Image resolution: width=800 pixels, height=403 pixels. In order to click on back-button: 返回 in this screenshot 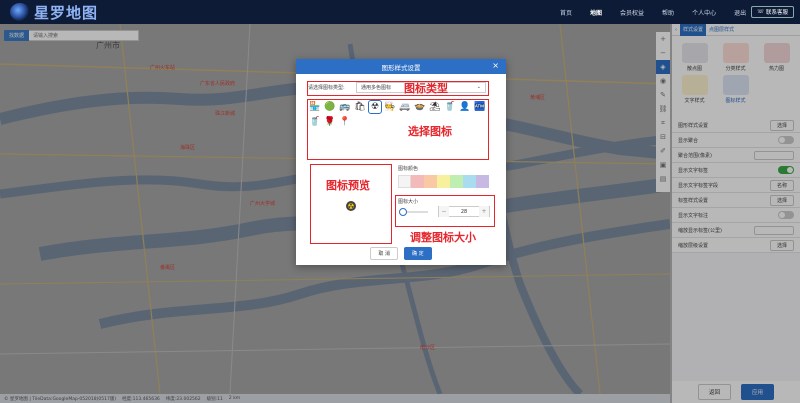, I will do `click(714, 392)`.